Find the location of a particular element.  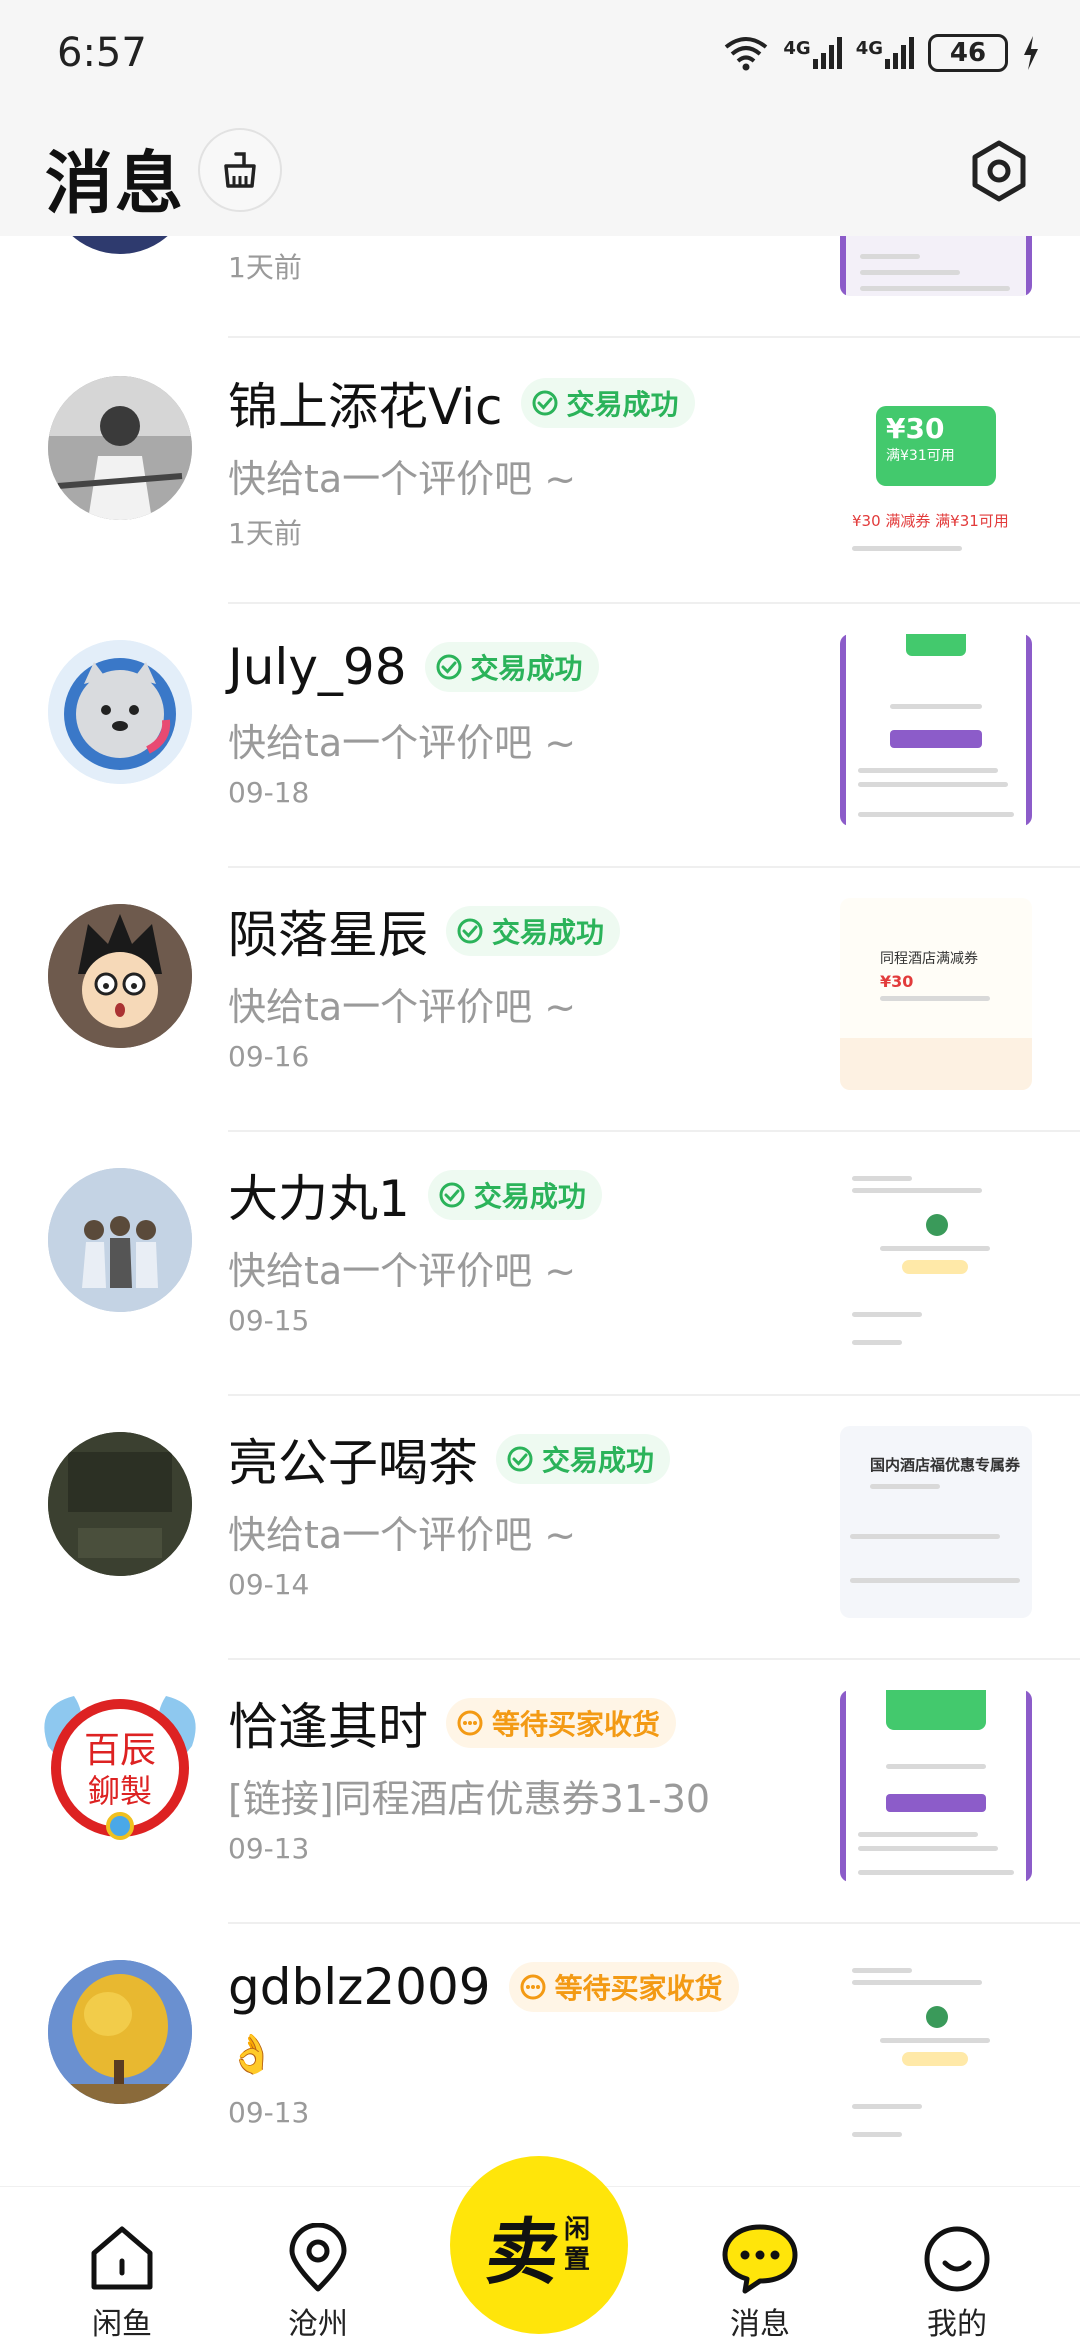

broom-icon is located at coordinates (240, 170).